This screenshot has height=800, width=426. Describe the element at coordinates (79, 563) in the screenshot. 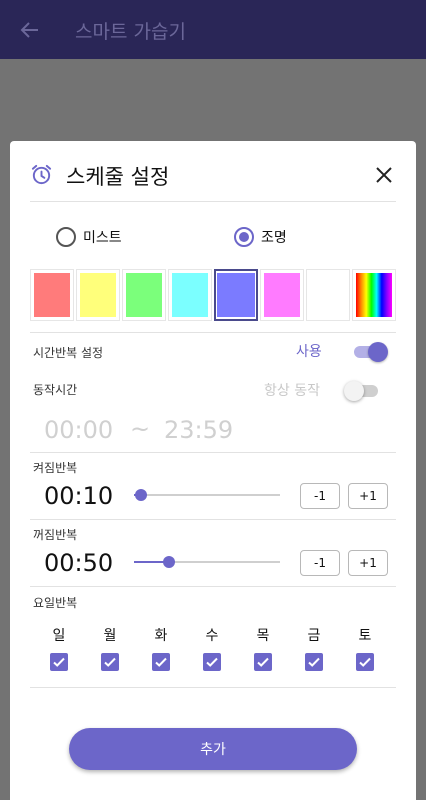

I see `off-repeat-value: 00:50` at that location.